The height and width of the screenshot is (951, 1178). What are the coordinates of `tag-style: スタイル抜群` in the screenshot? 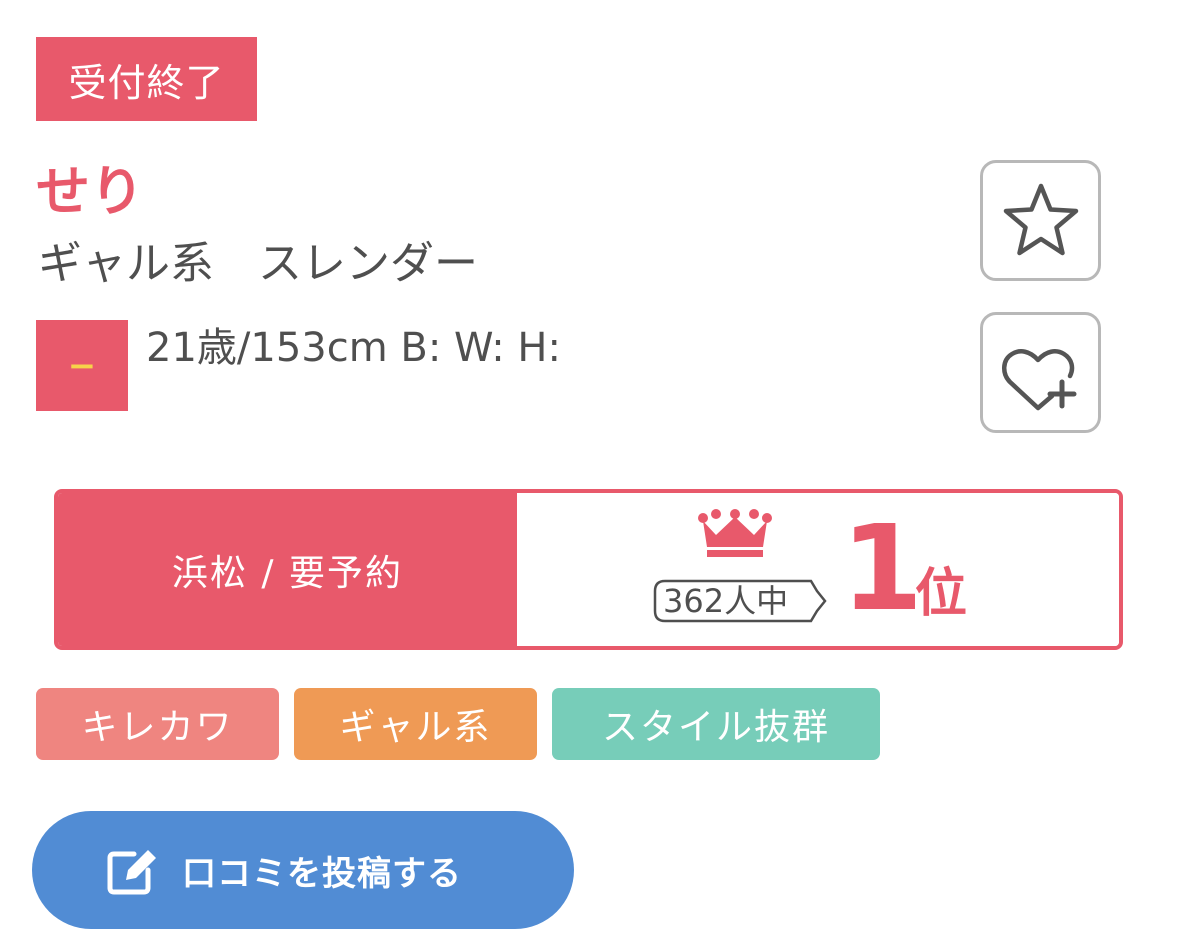 It's located at (716, 724).